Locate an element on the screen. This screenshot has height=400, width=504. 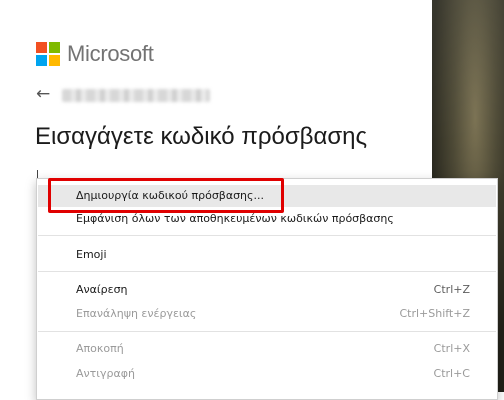
brand-name: Microsoft is located at coordinates (110, 53).